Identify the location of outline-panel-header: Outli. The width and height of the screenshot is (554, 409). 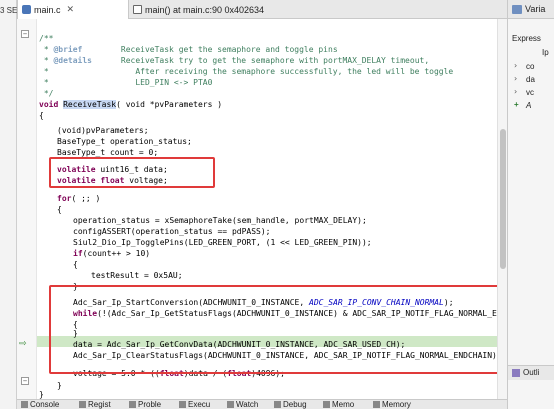
(531, 373).